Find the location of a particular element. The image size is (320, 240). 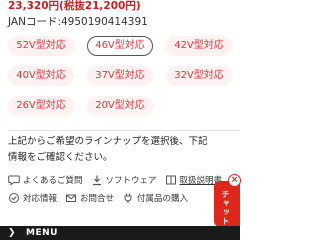

software-link: ソフトウェア is located at coordinates (124, 180).